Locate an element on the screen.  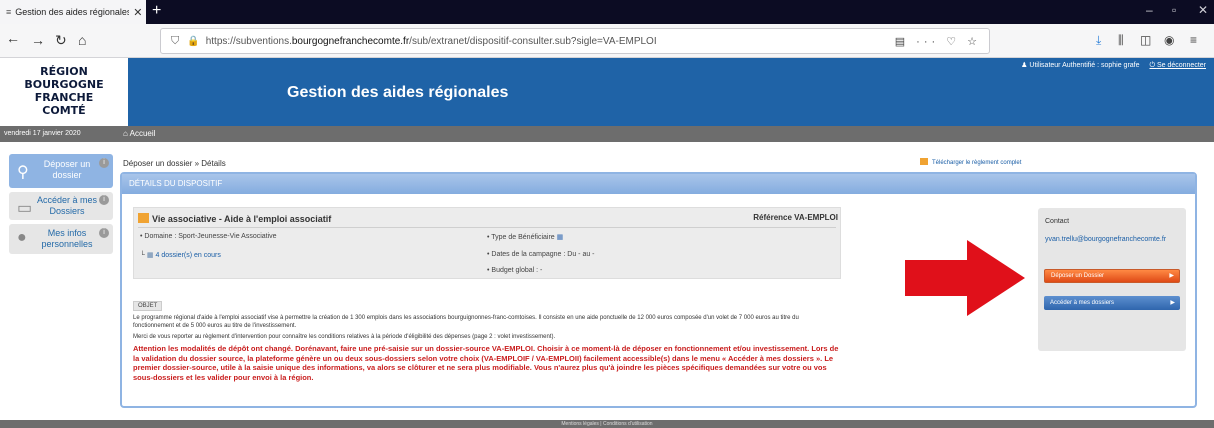
dates-campagne: • Dates de la campagne : Du - au - is located at coordinates (541, 254).